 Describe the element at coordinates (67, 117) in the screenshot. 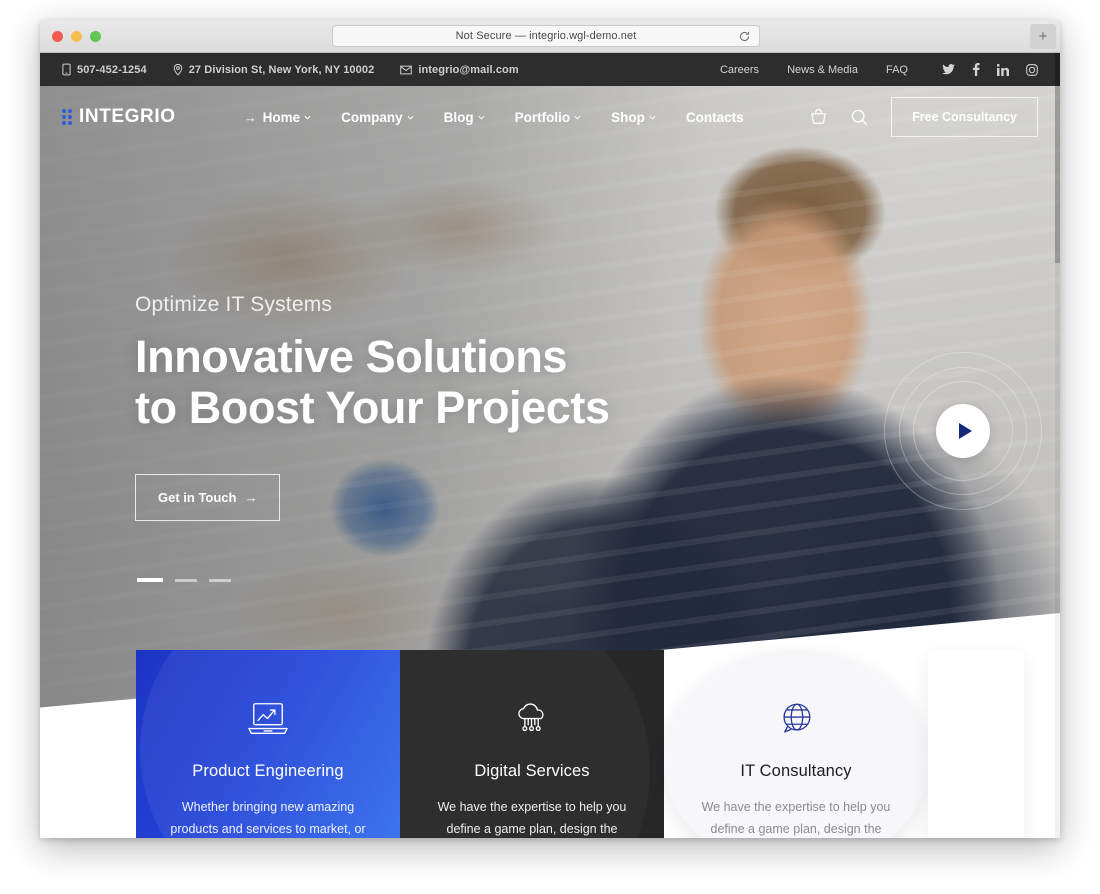

I see `logo-dots-icon` at that location.